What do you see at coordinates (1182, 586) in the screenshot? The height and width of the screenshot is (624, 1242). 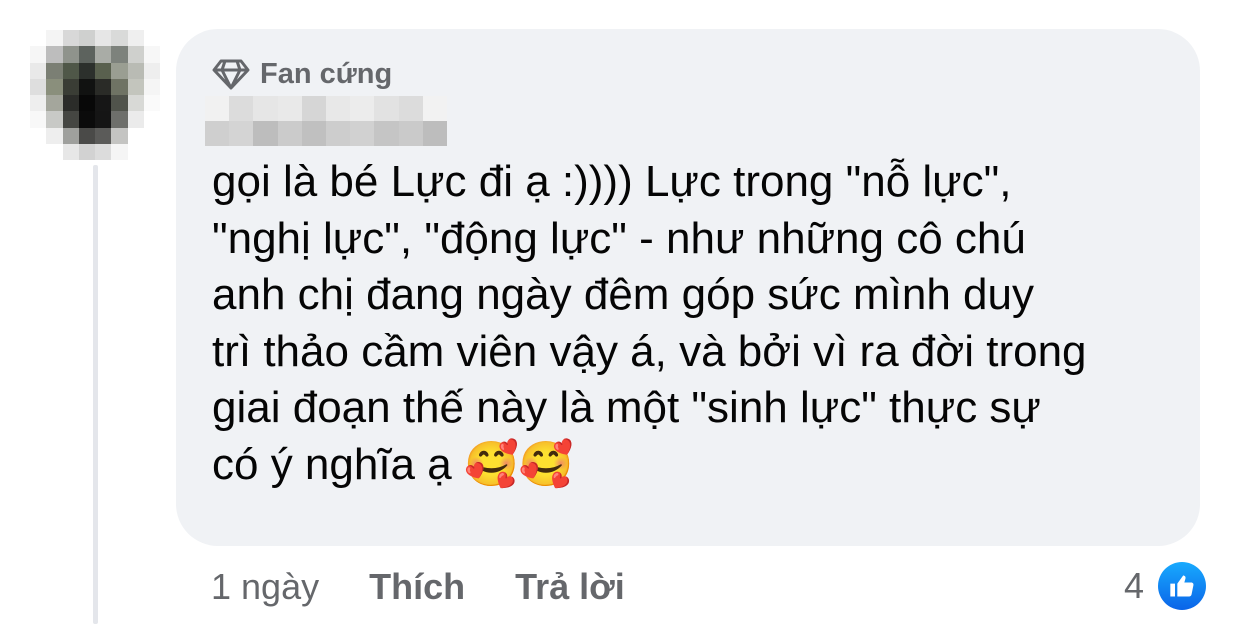 I see `like-thumb-icon` at bounding box center [1182, 586].